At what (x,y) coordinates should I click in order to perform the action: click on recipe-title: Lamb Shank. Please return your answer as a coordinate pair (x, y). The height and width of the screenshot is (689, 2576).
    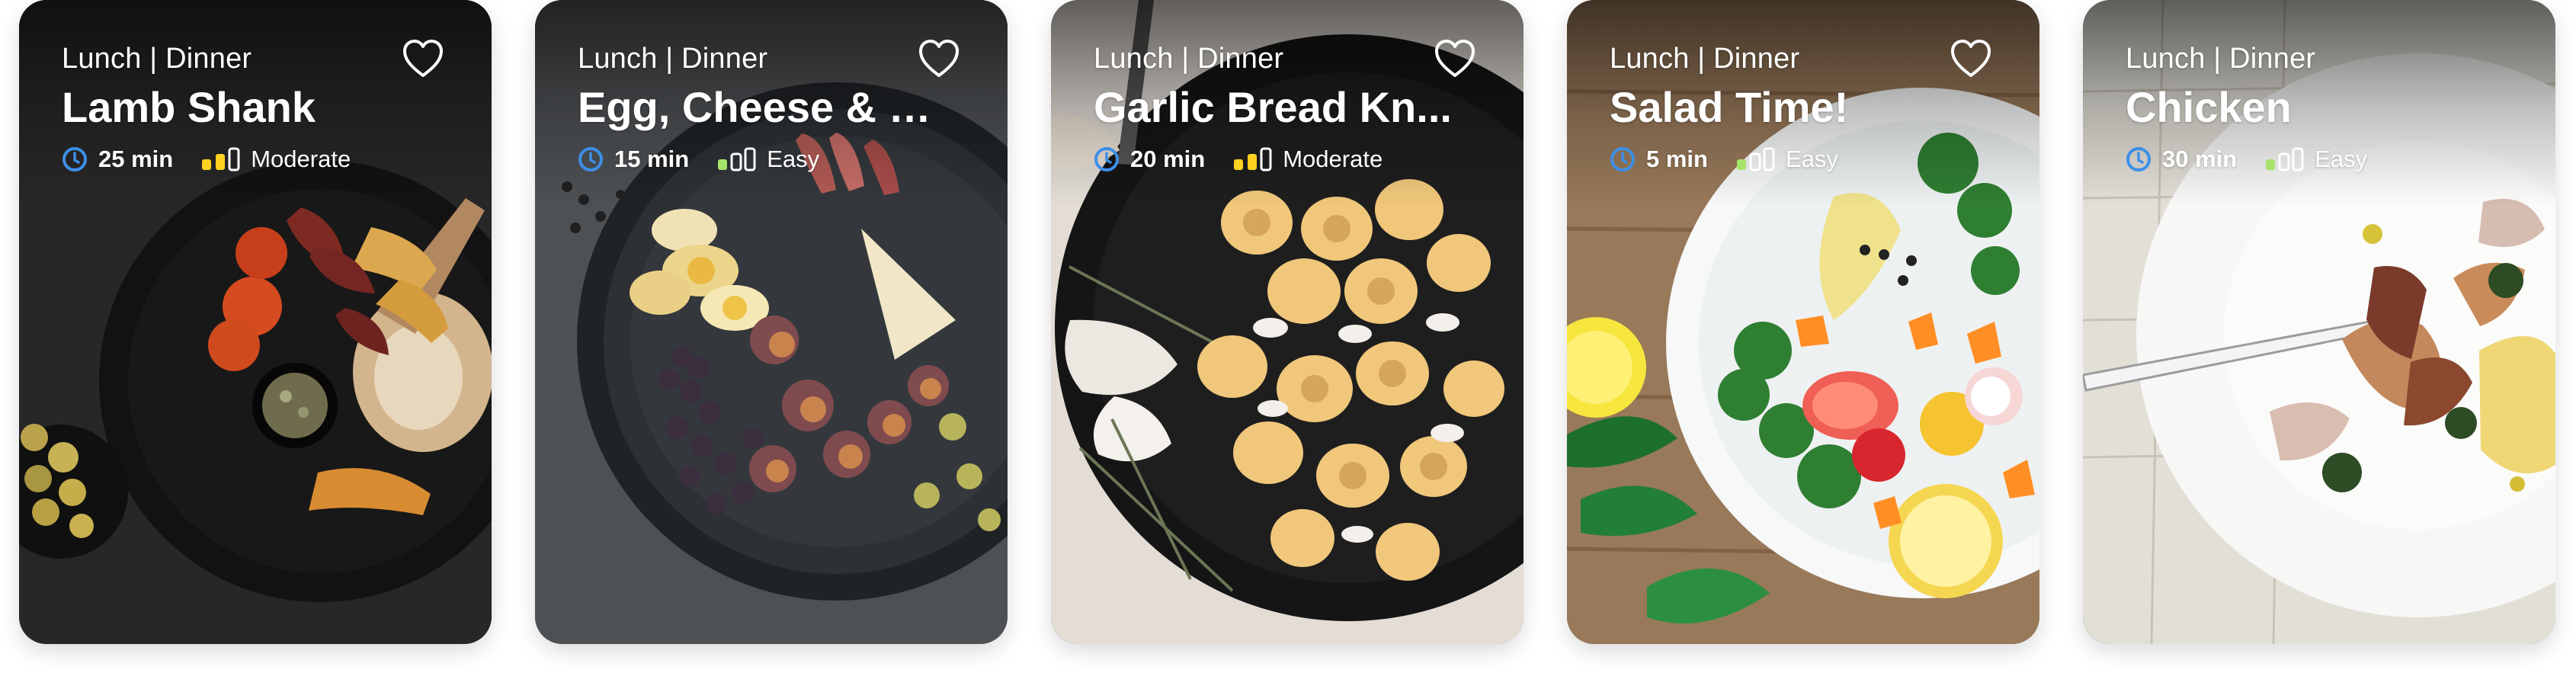
    Looking at the image, I should click on (241, 107).